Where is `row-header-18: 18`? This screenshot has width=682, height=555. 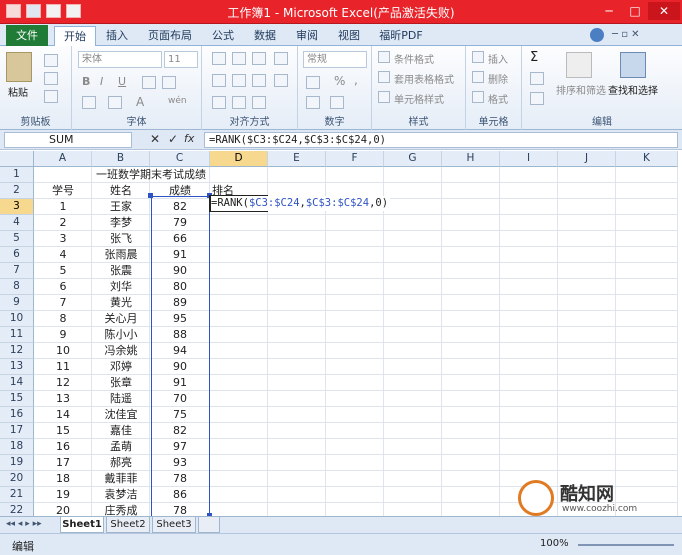
row-header-18: 18 is located at coordinates (17, 447).